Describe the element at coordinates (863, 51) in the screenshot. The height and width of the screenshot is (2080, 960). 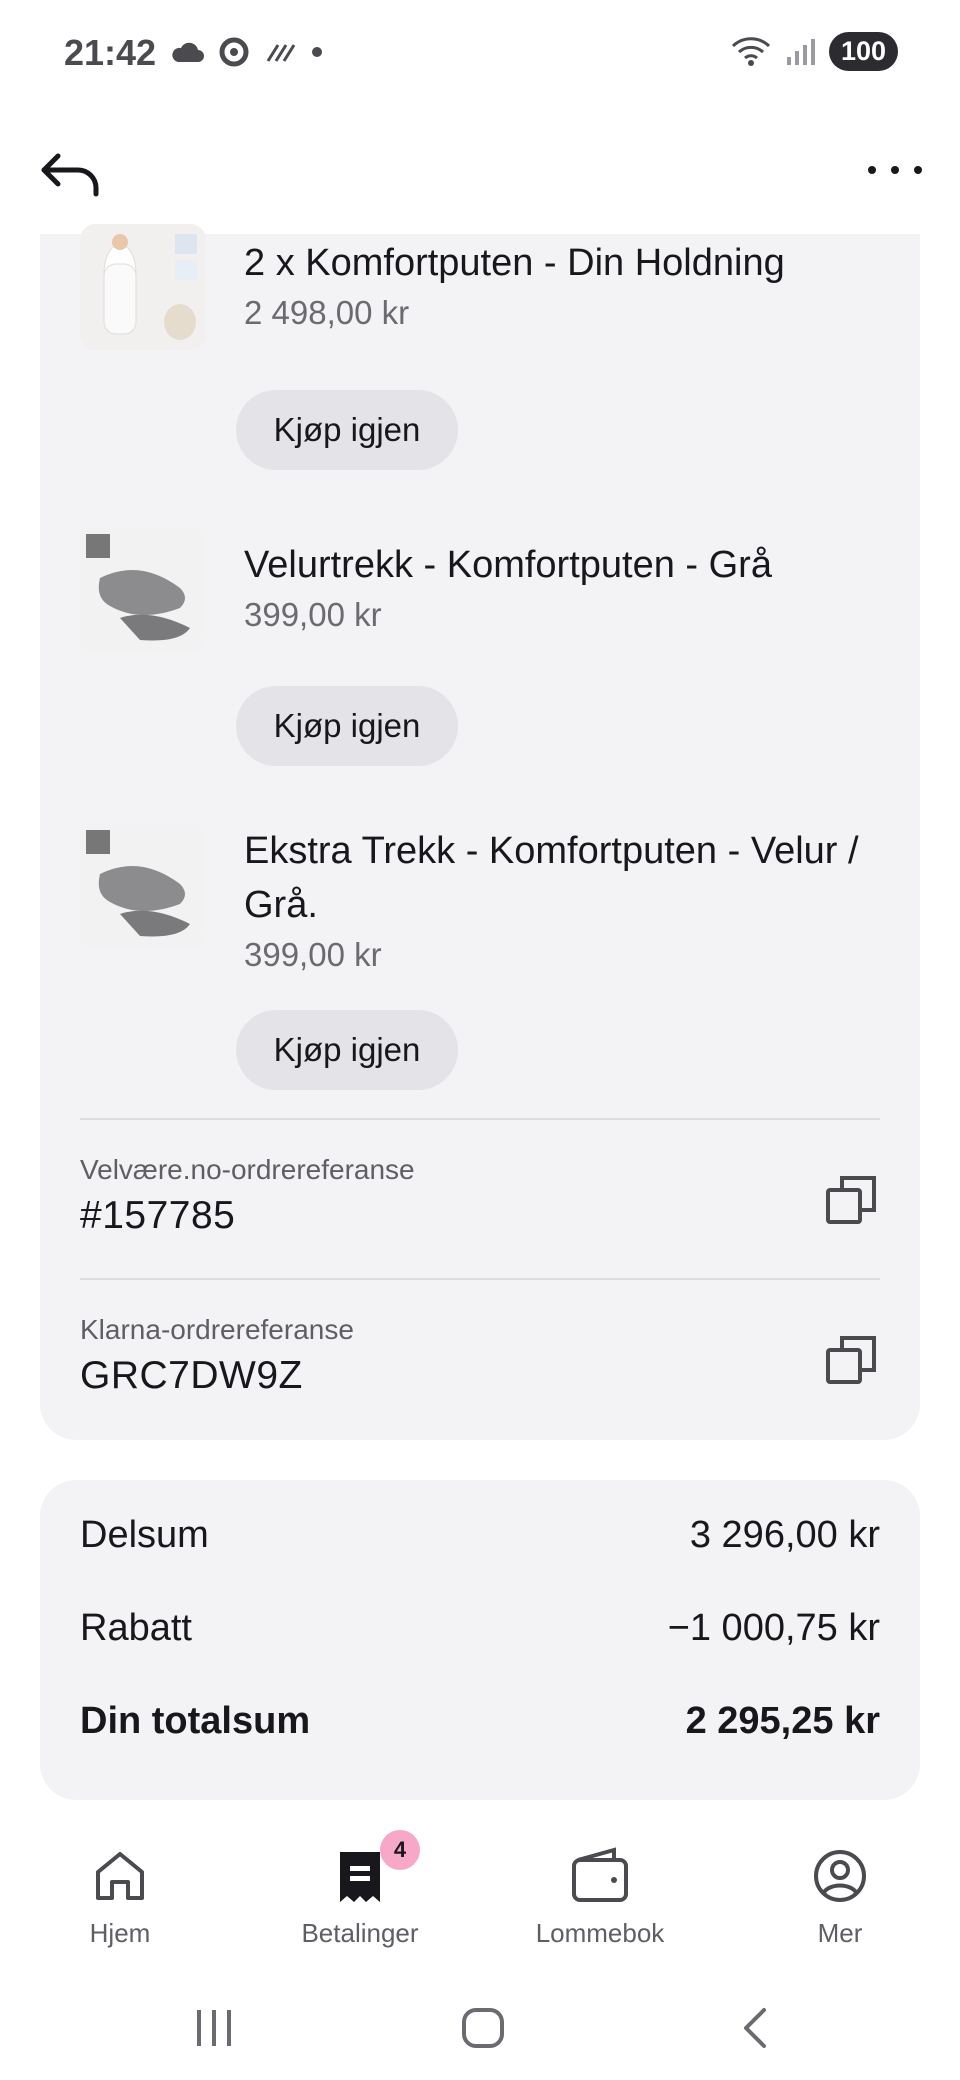
I see `battery-indicator: 100` at that location.